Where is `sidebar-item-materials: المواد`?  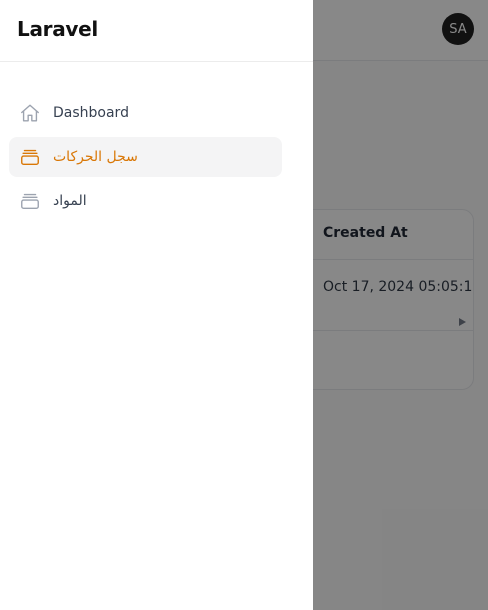
sidebar-item-materials: المواد is located at coordinates (145, 201).